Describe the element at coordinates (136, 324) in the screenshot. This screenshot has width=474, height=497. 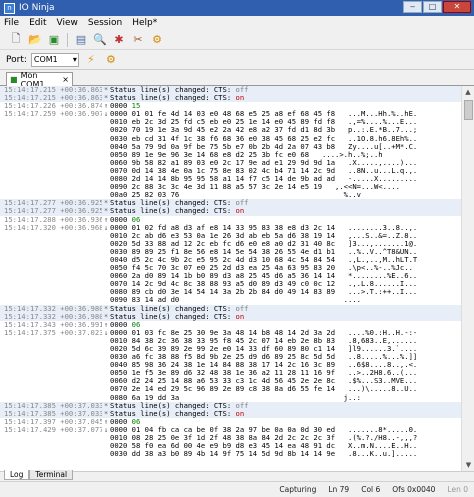
I see `tx-bytes: 06` at that location.